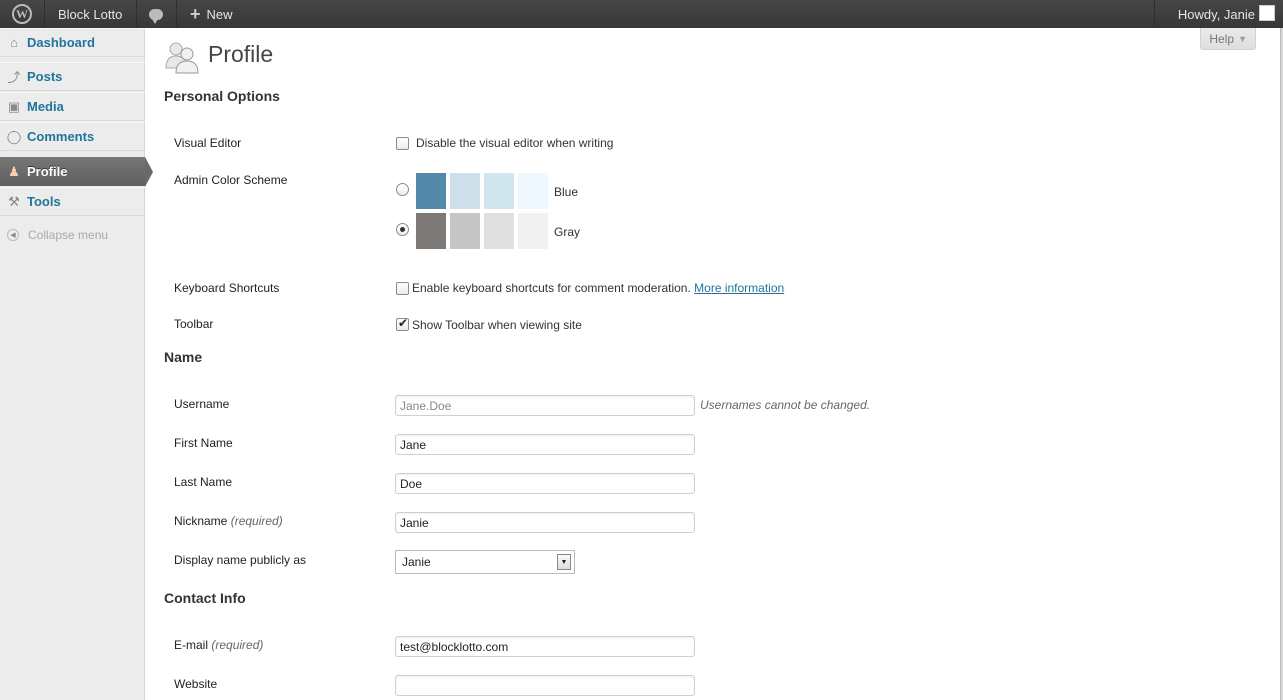 Image resolution: width=1283 pixels, height=700 pixels. Describe the element at coordinates (545, 646) in the screenshot. I see `email-field` at that location.